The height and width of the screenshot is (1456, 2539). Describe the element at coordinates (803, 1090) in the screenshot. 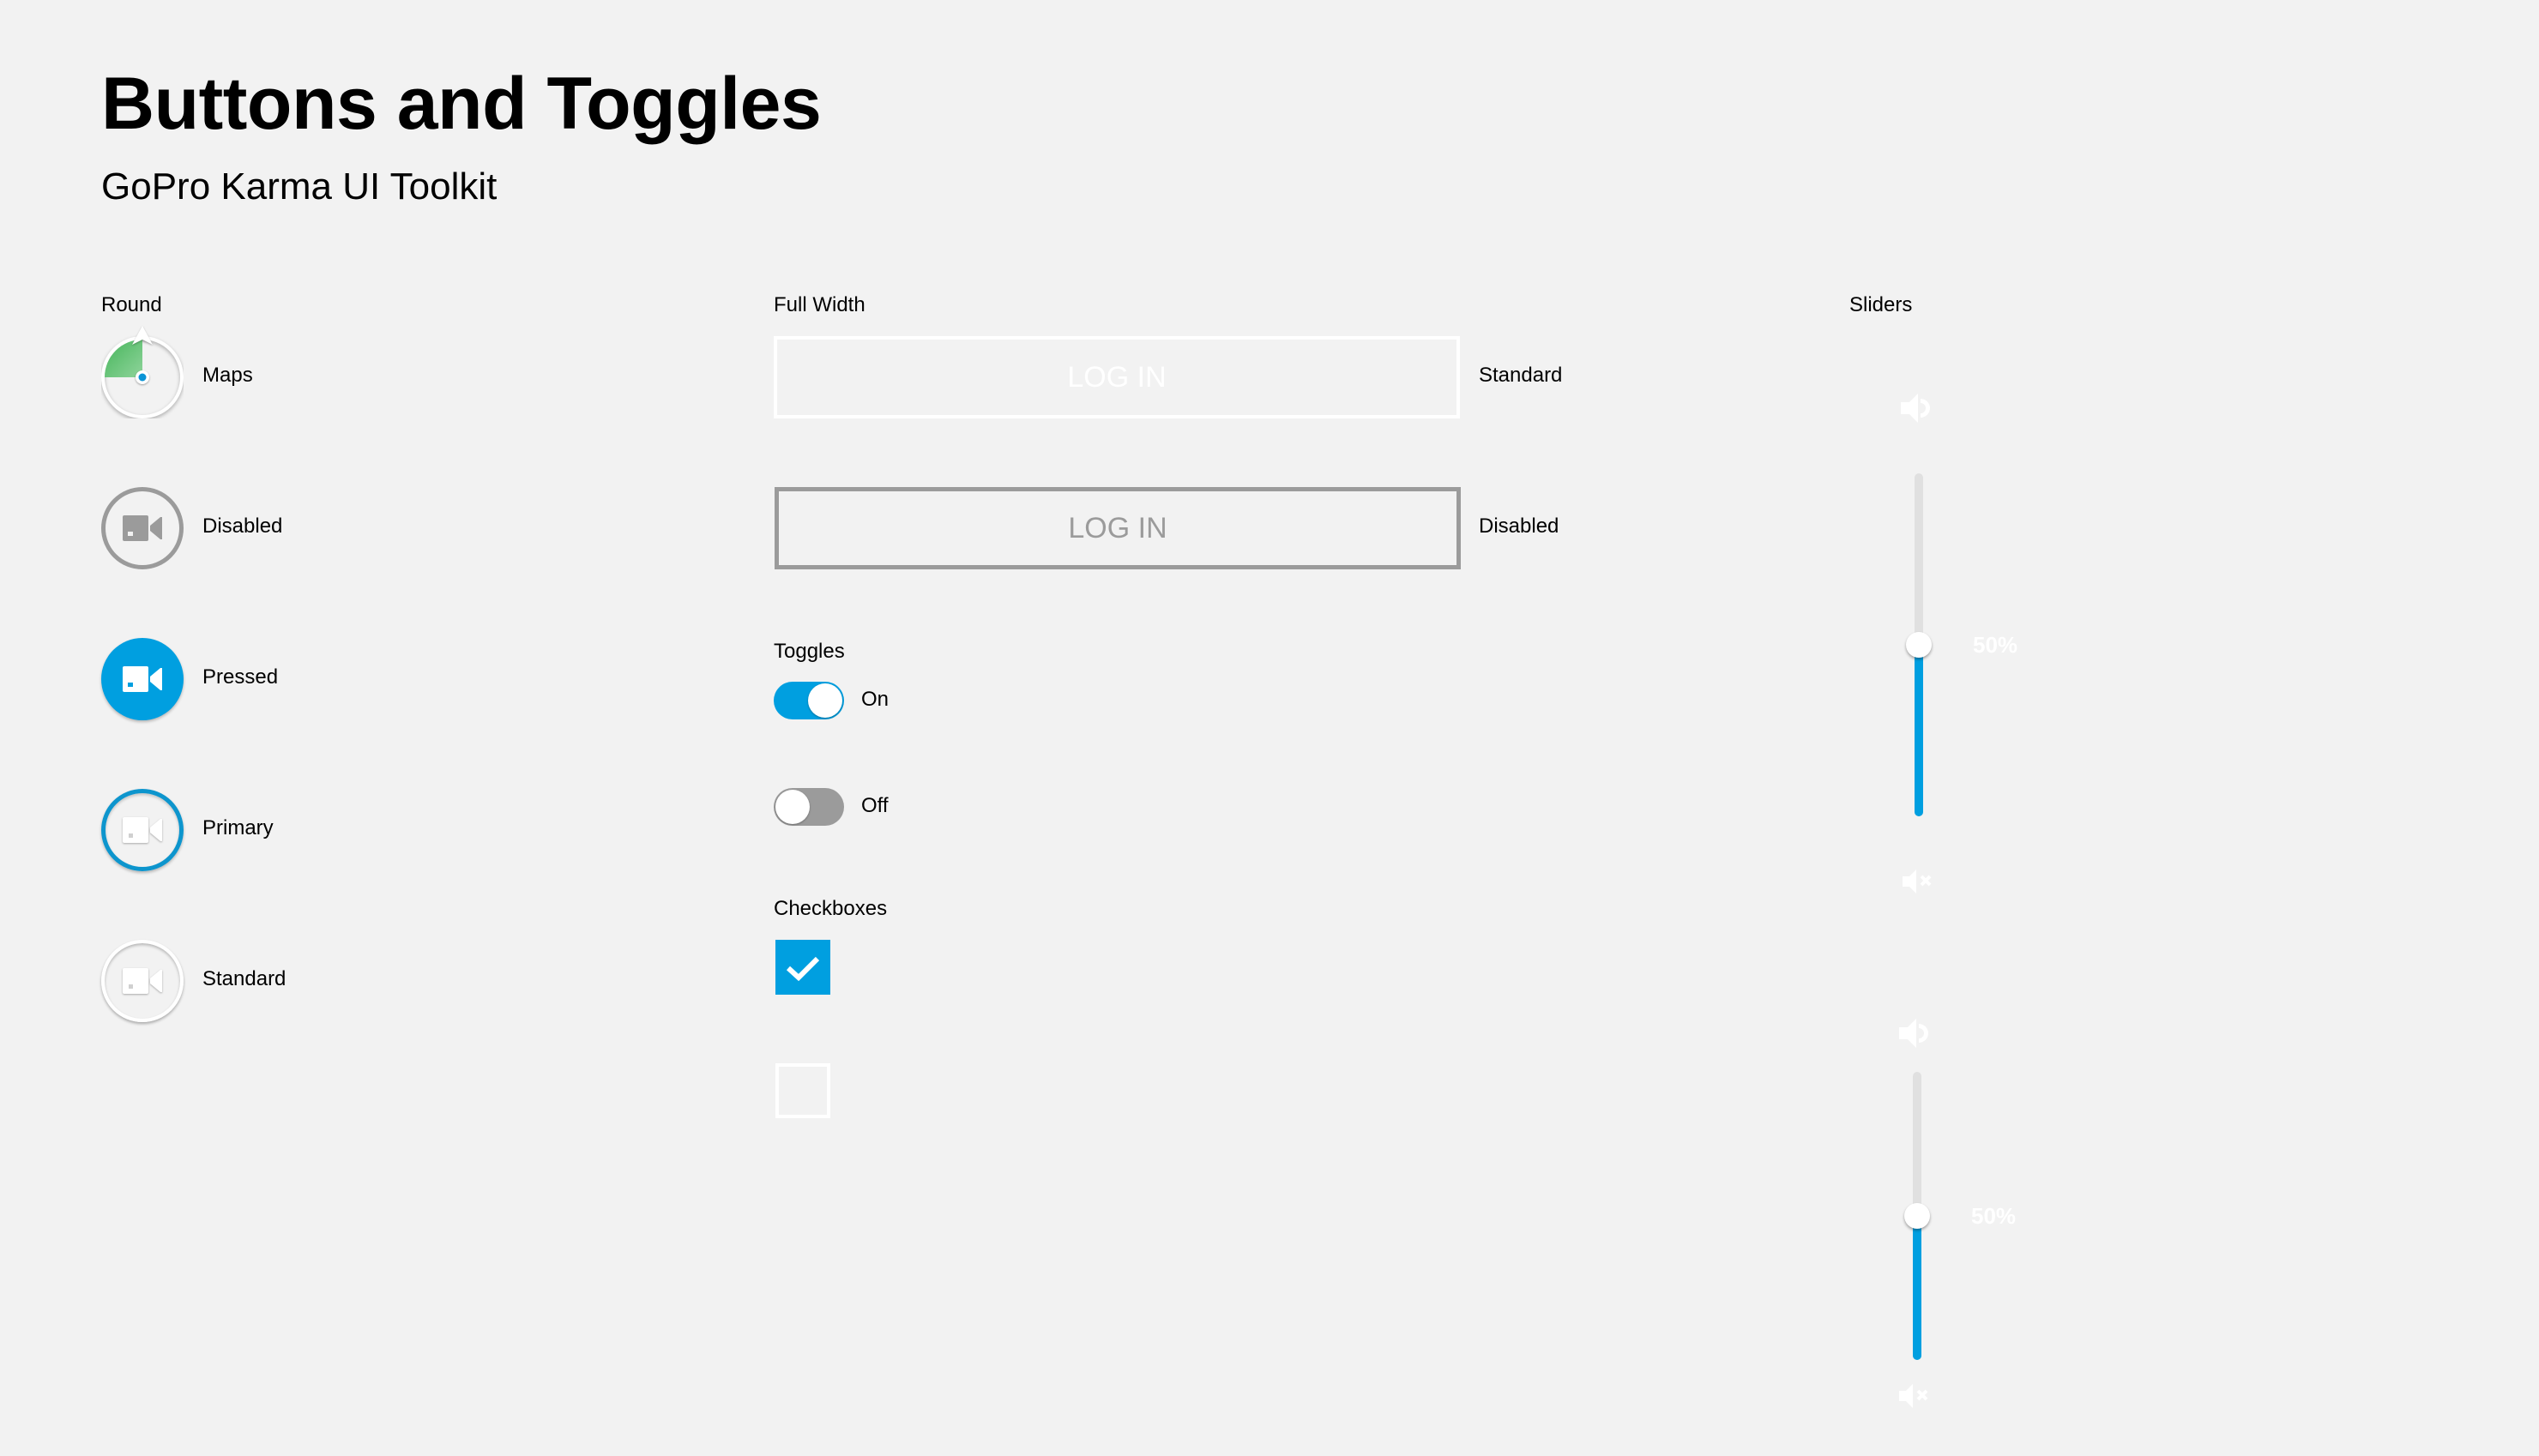

I see `checkbox-unchecked` at that location.